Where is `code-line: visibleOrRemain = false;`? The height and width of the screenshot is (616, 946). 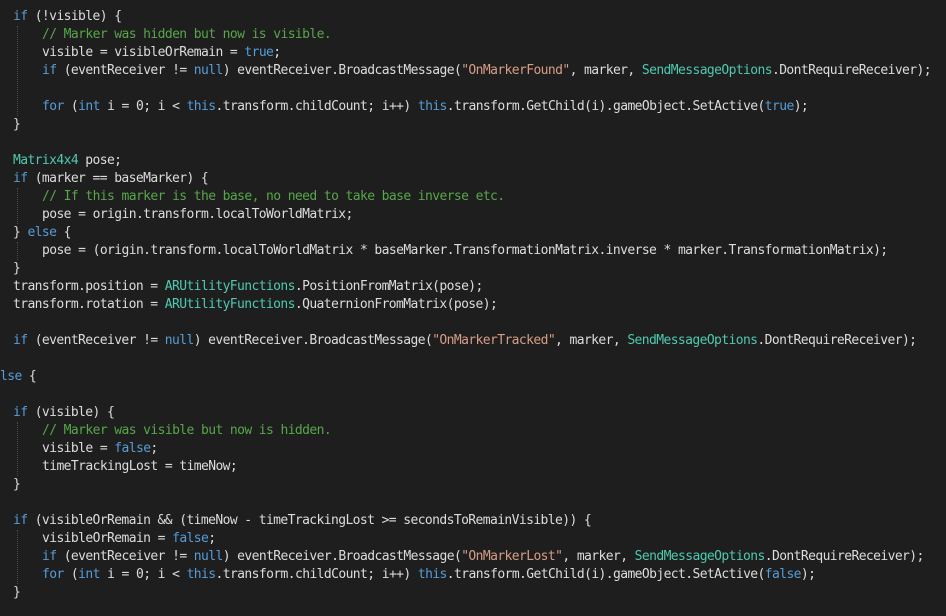 code-line: visibleOrRemain = false; is located at coordinates (129, 539).